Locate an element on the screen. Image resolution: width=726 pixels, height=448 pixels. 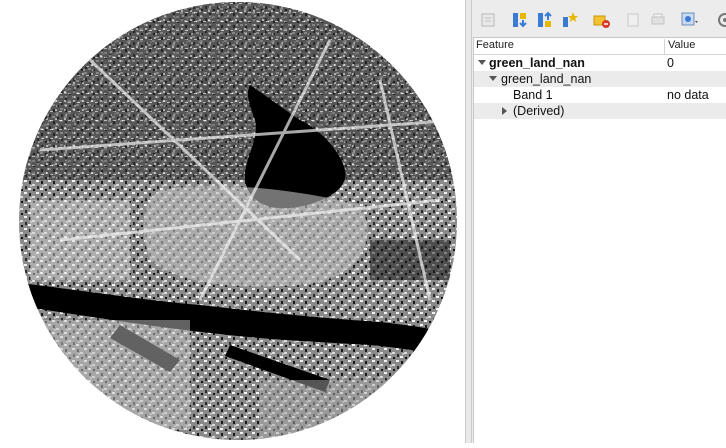
tree-header: Feature Value is located at coordinates (600, 46).